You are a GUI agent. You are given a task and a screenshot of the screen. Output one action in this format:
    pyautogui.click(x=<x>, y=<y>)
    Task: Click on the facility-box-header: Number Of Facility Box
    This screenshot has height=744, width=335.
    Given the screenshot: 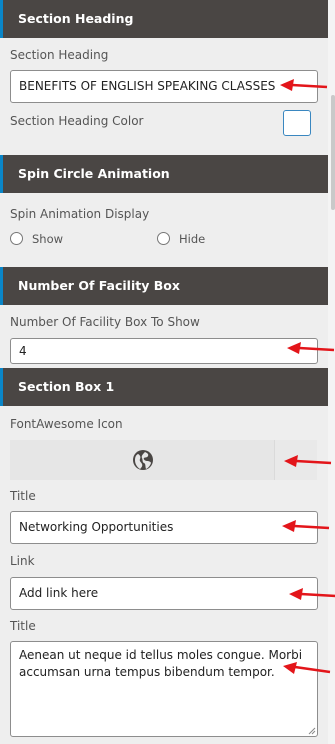 What is the action you would take?
    pyautogui.click(x=164, y=286)
    